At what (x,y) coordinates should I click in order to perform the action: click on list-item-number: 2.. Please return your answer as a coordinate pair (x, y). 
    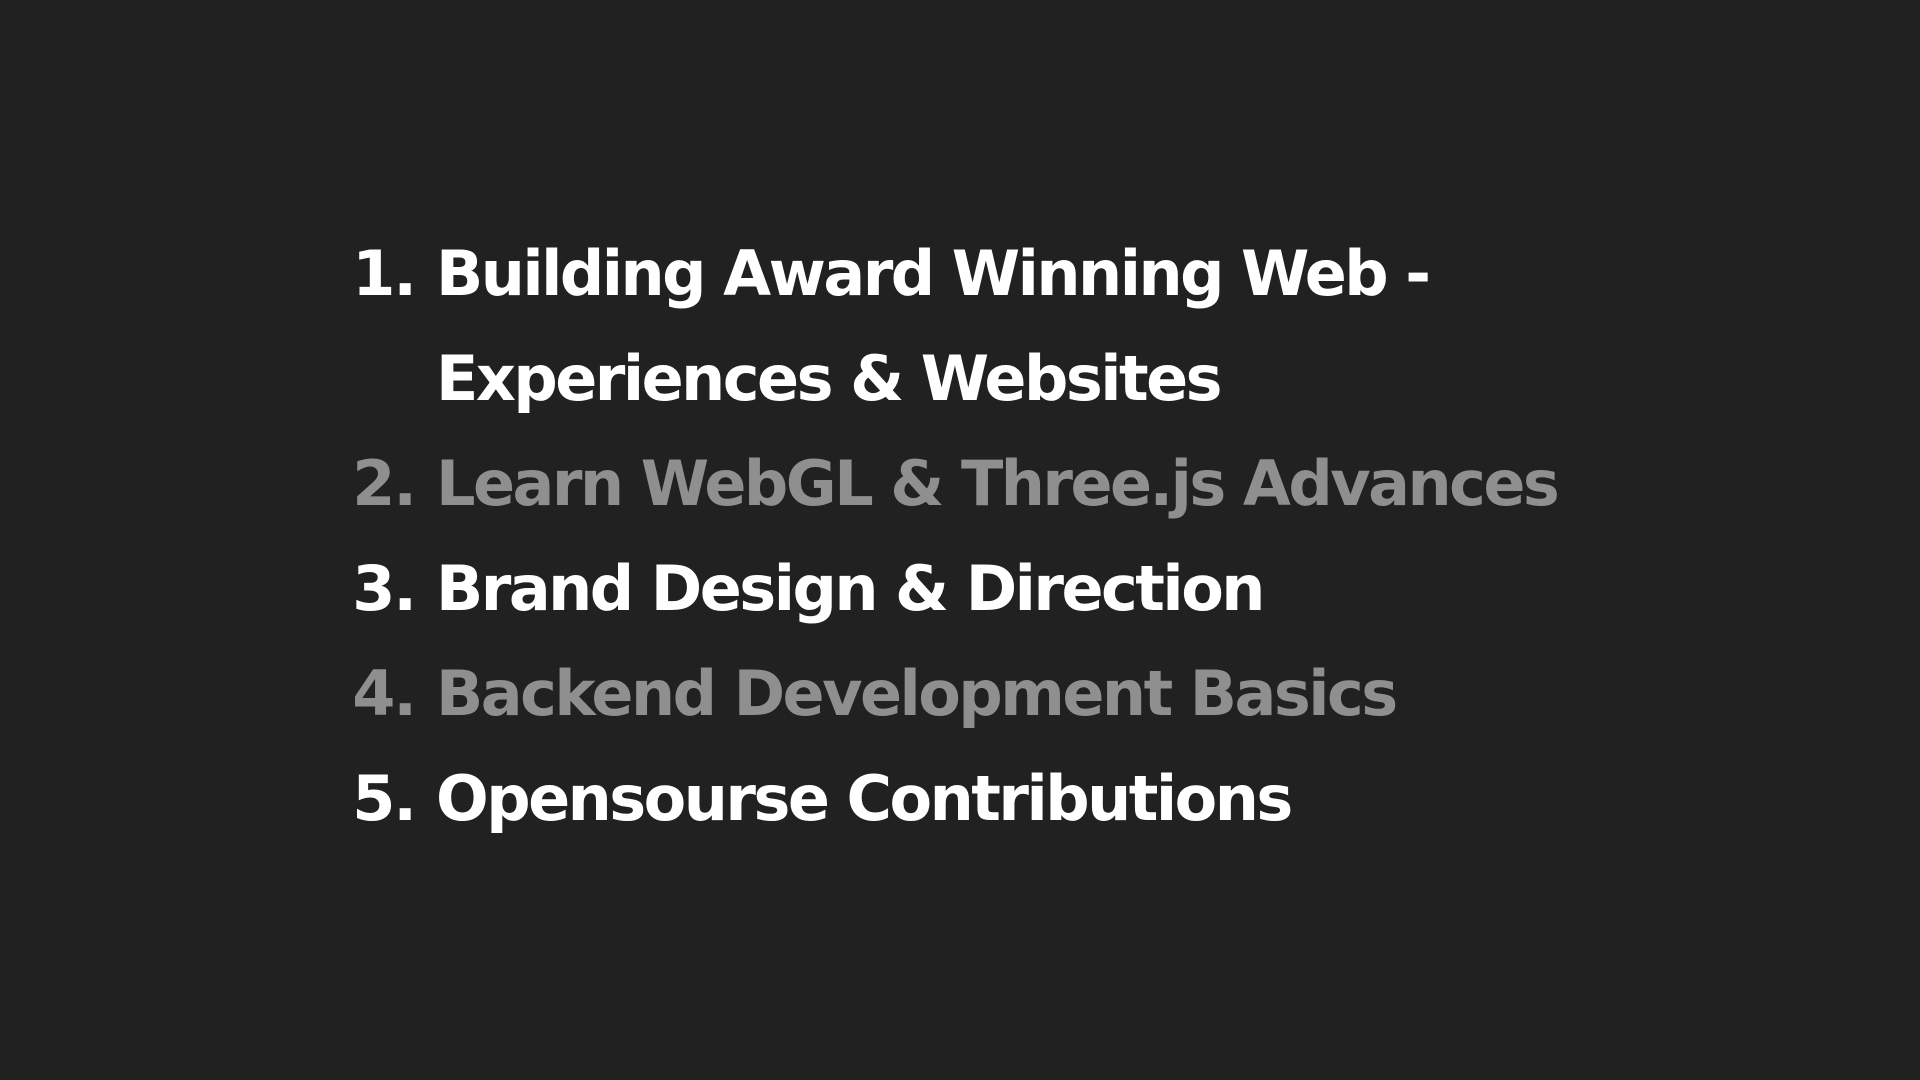
    Looking at the image, I should click on (384, 483).